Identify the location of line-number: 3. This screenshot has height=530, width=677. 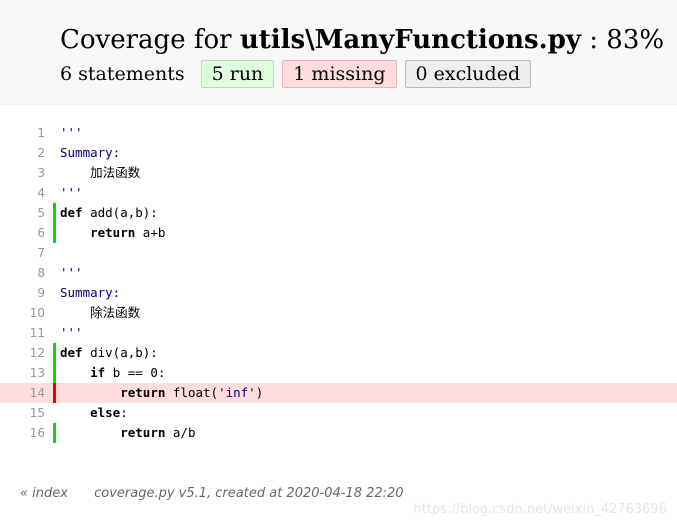
(22, 173).